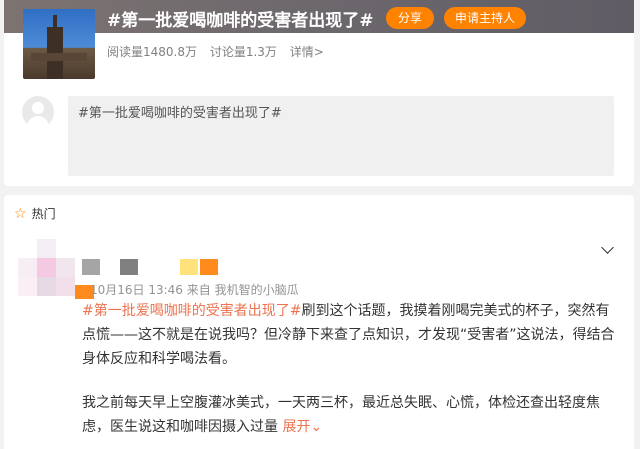  Describe the element at coordinates (191, 311) in the screenshot. I see `topic-tag-link: #第一批爱喝咖啡的受害者出现了#` at that location.